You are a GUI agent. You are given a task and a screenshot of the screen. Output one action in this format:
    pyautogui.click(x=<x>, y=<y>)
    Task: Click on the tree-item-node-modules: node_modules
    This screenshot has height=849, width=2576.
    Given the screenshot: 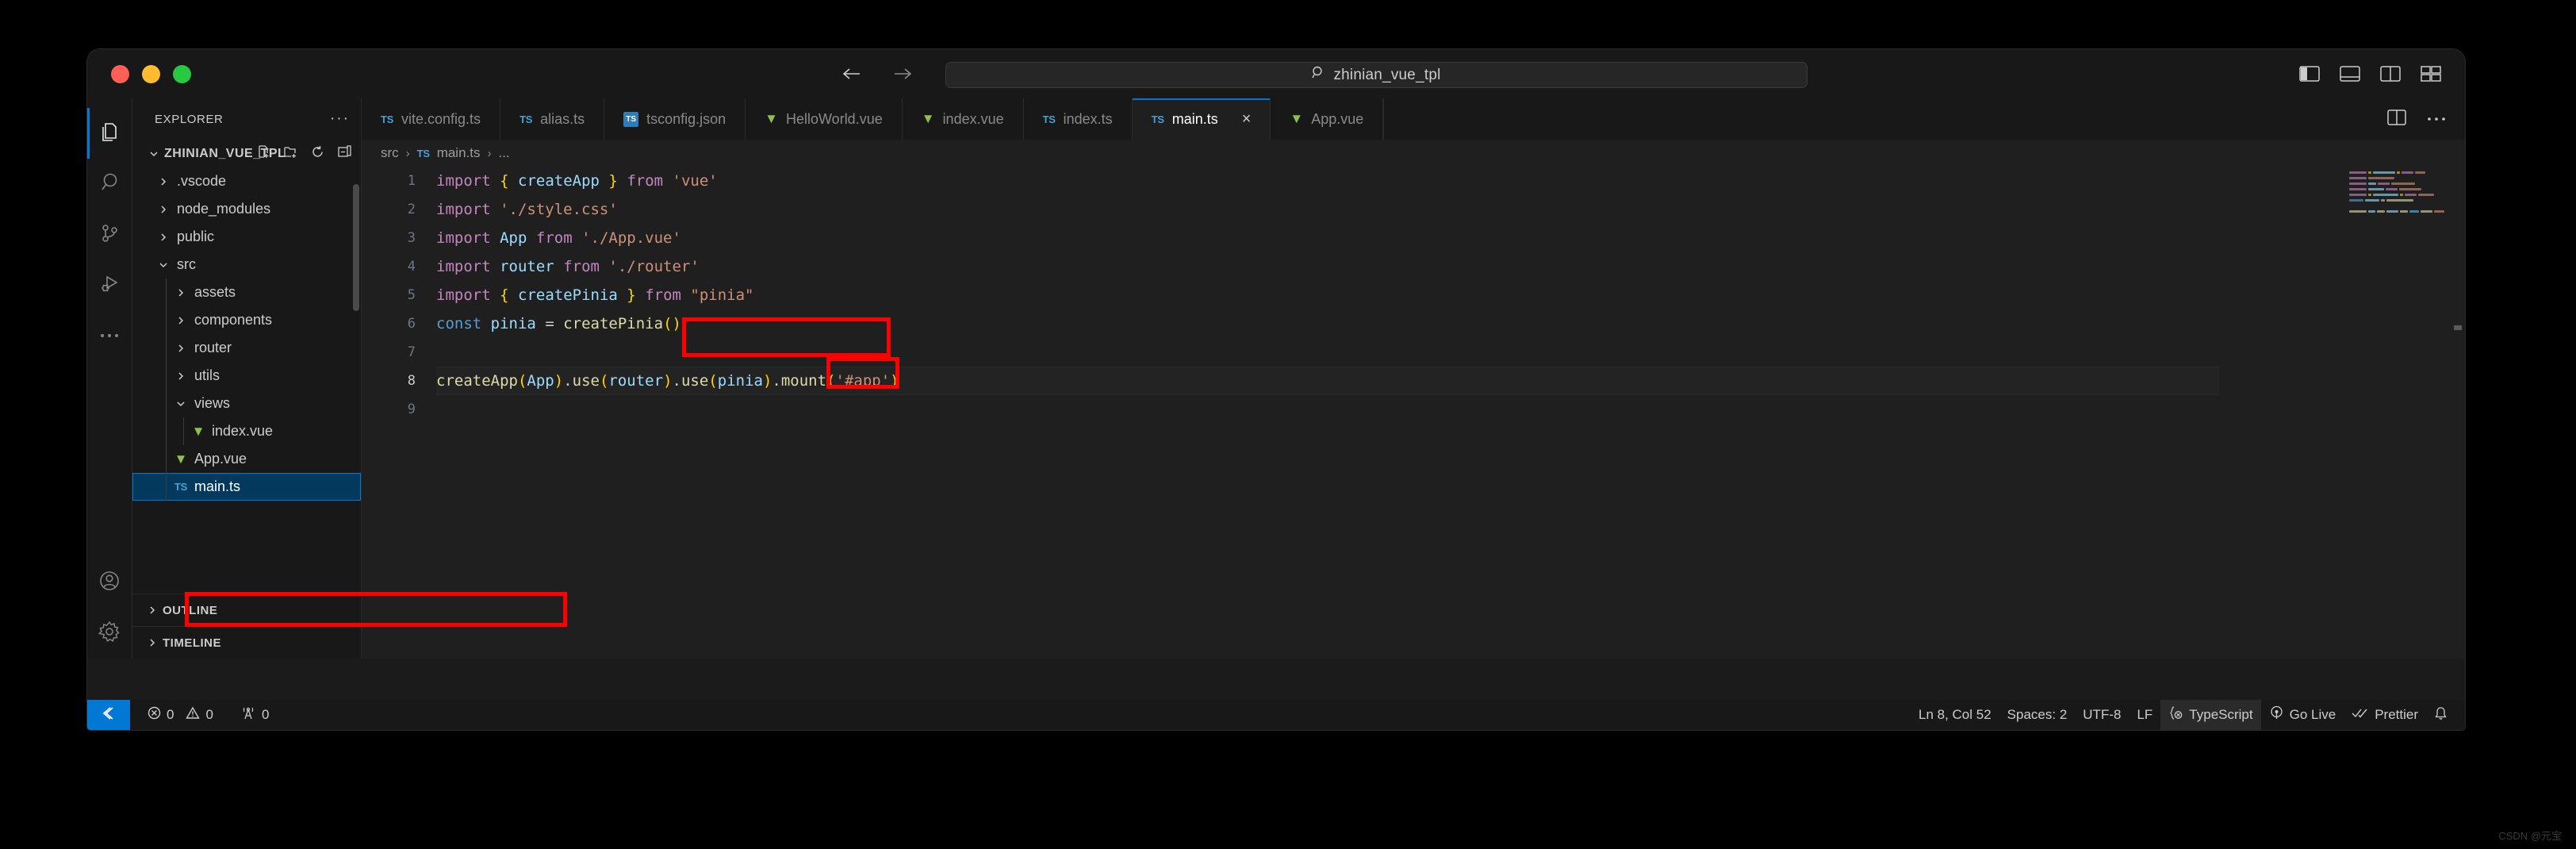 What is the action you would take?
    pyautogui.click(x=247, y=209)
    